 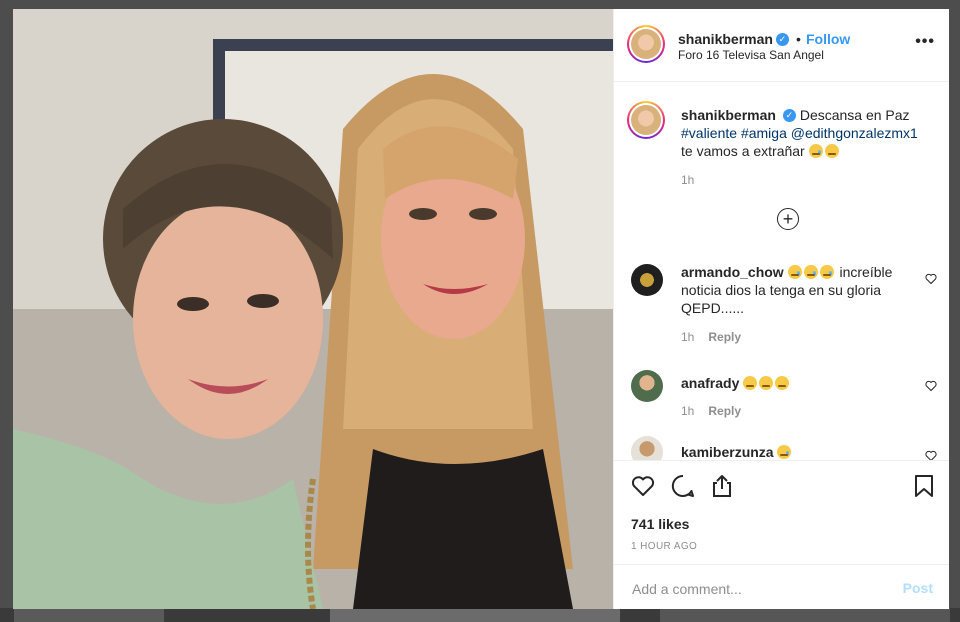 What do you see at coordinates (918, 588) in the screenshot?
I see `post-button: Post` at bounding box center [918, 588].